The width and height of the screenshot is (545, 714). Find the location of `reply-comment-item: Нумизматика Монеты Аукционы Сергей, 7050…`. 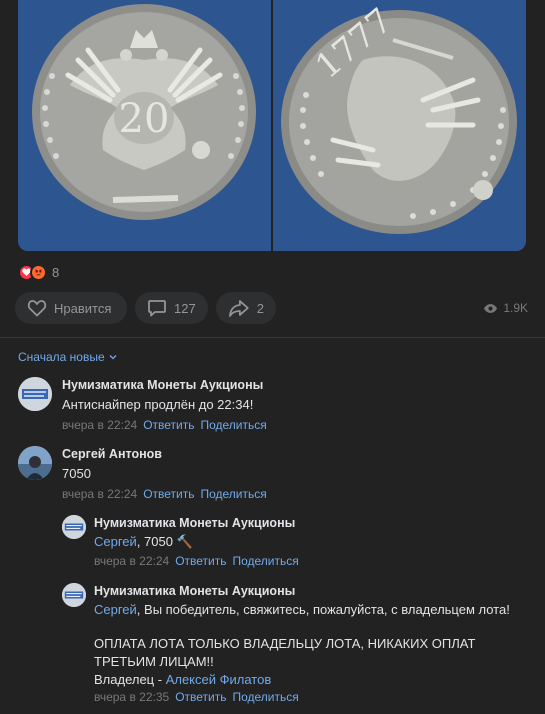

reply-comment-item: Нумизматика Монеты Аукционы Сергей, 7050… is located at coordinates (297, 544).